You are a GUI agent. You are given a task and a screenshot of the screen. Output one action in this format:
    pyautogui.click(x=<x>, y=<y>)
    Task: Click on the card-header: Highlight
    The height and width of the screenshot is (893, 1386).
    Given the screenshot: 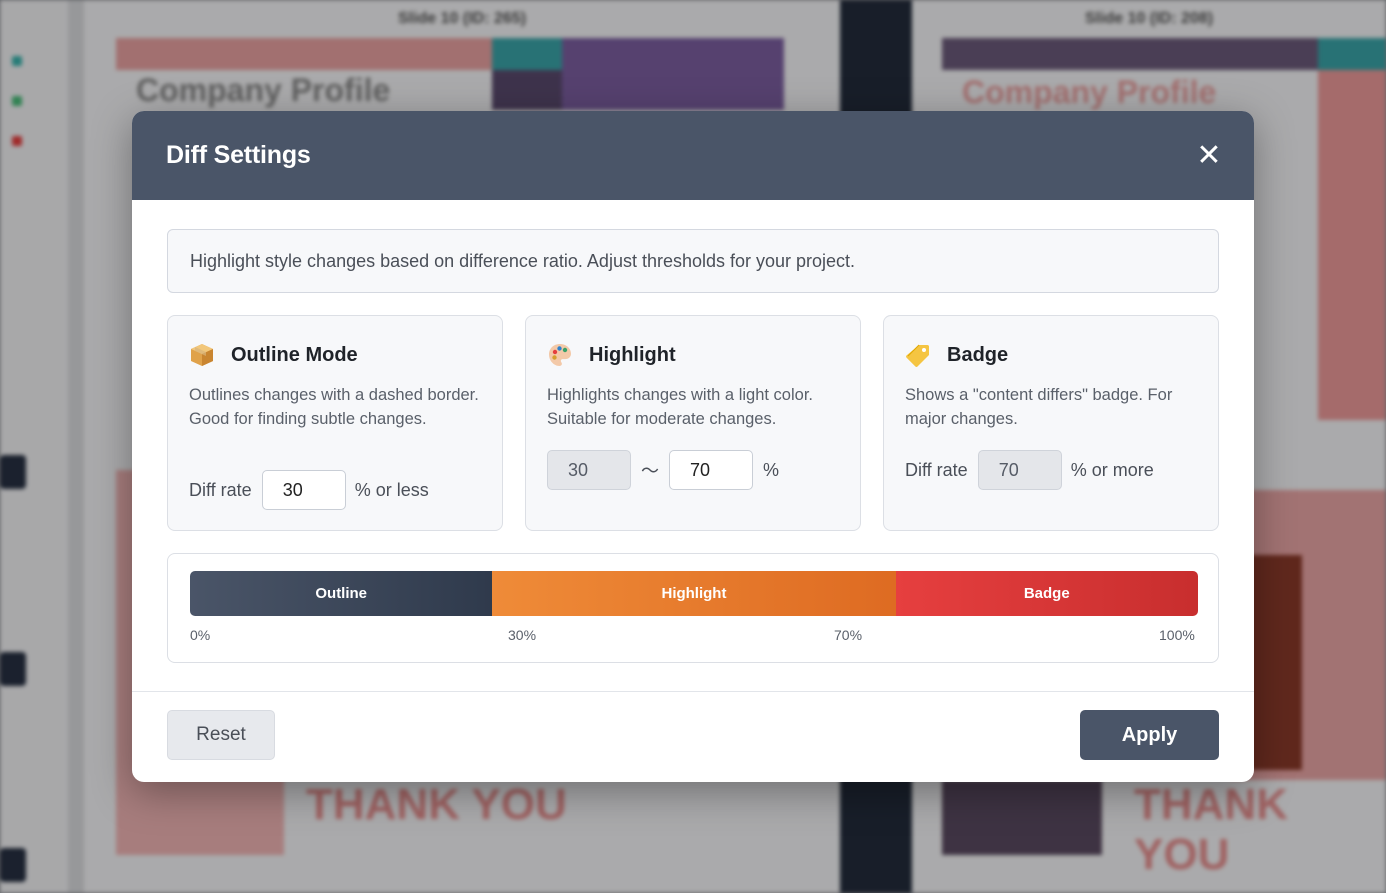 What is the action you would take?
    pyautogui.click(x=693, y=355)
    